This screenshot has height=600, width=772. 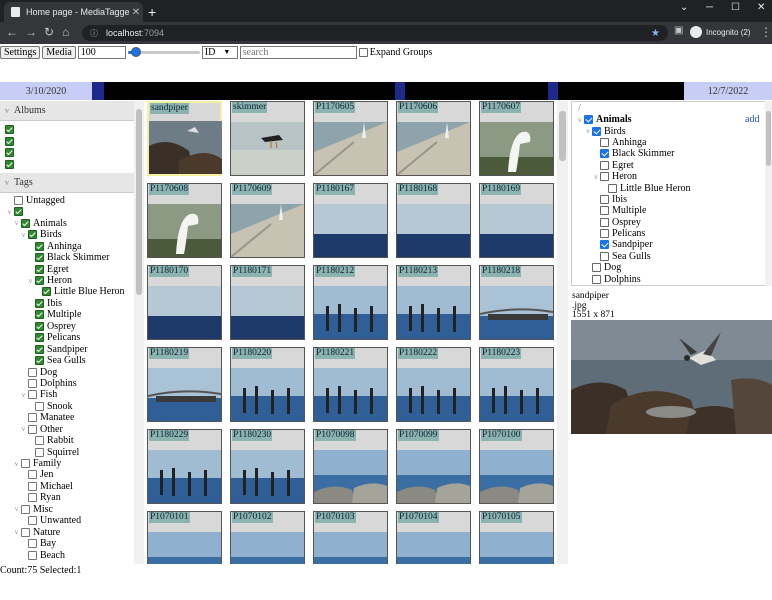 What do you see at coordinates (72, 543) in the screenshot?
I see `tag-item: Bay` at bounding box center [72, 543].